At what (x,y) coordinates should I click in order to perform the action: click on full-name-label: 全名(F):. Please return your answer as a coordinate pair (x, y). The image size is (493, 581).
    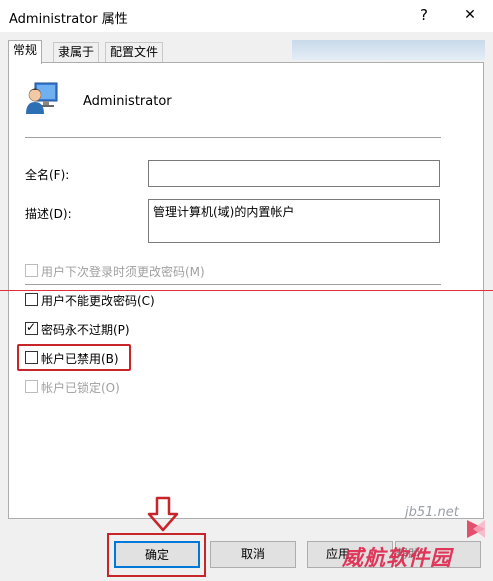
    Looking at the image, I should click on (47, 175).